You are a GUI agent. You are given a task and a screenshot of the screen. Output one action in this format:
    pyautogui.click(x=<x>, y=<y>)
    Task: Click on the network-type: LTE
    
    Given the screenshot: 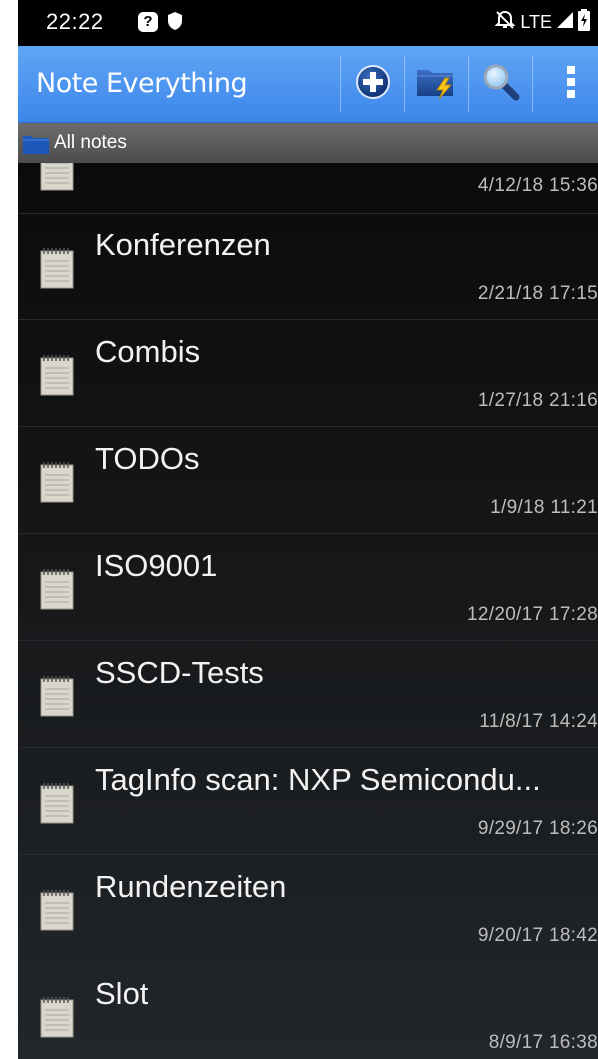 What is the action you would take?
    pyautogui.click(x=536, y=22)
    